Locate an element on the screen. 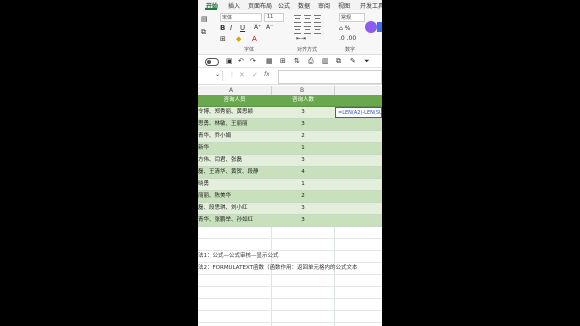  name-cell: 思勇、林敏、王丽丽 is located at coordinates (234, 124).